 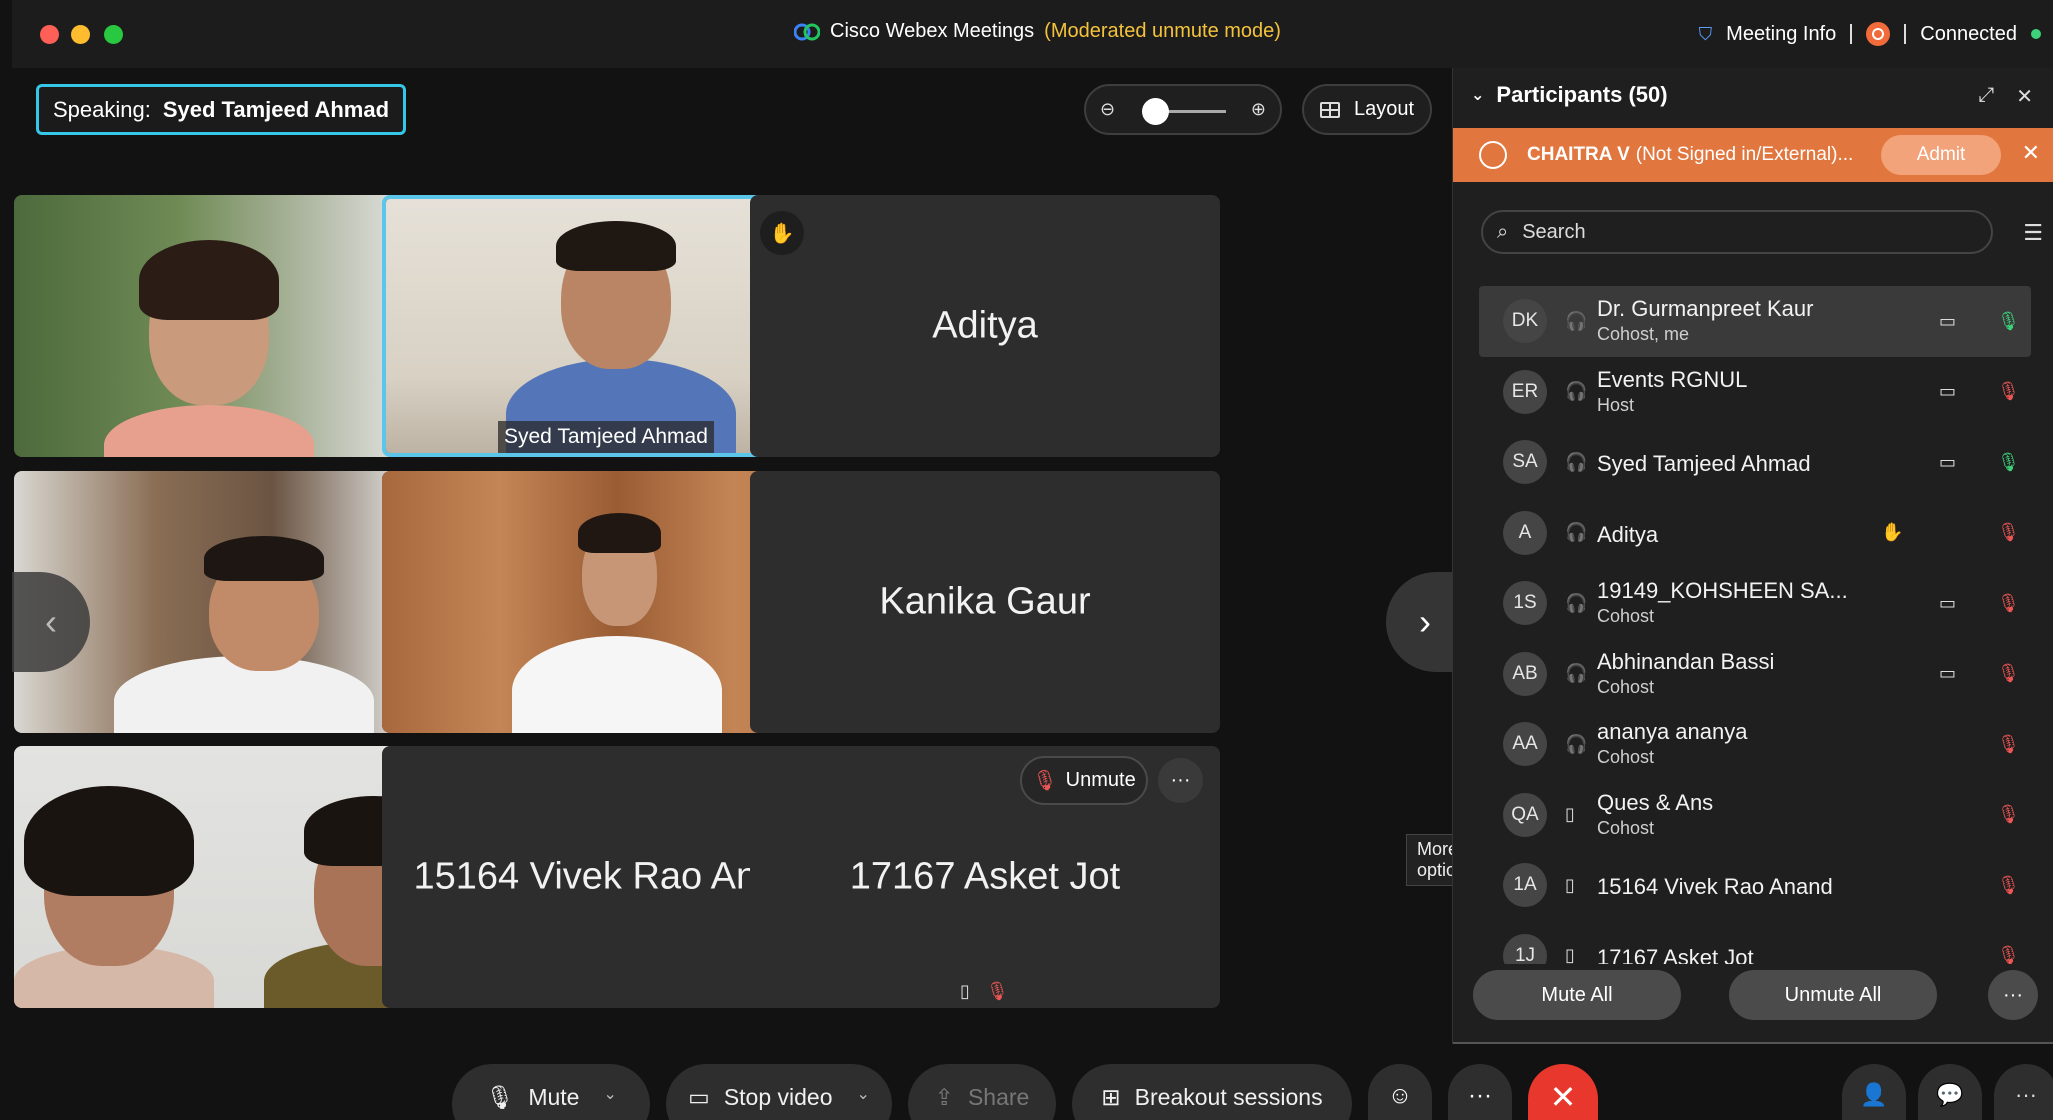 What do you see at coordinates (944, 1097) in the screenshot?
I see `share-icon: ⇪` at bounding box center [944, 1097].